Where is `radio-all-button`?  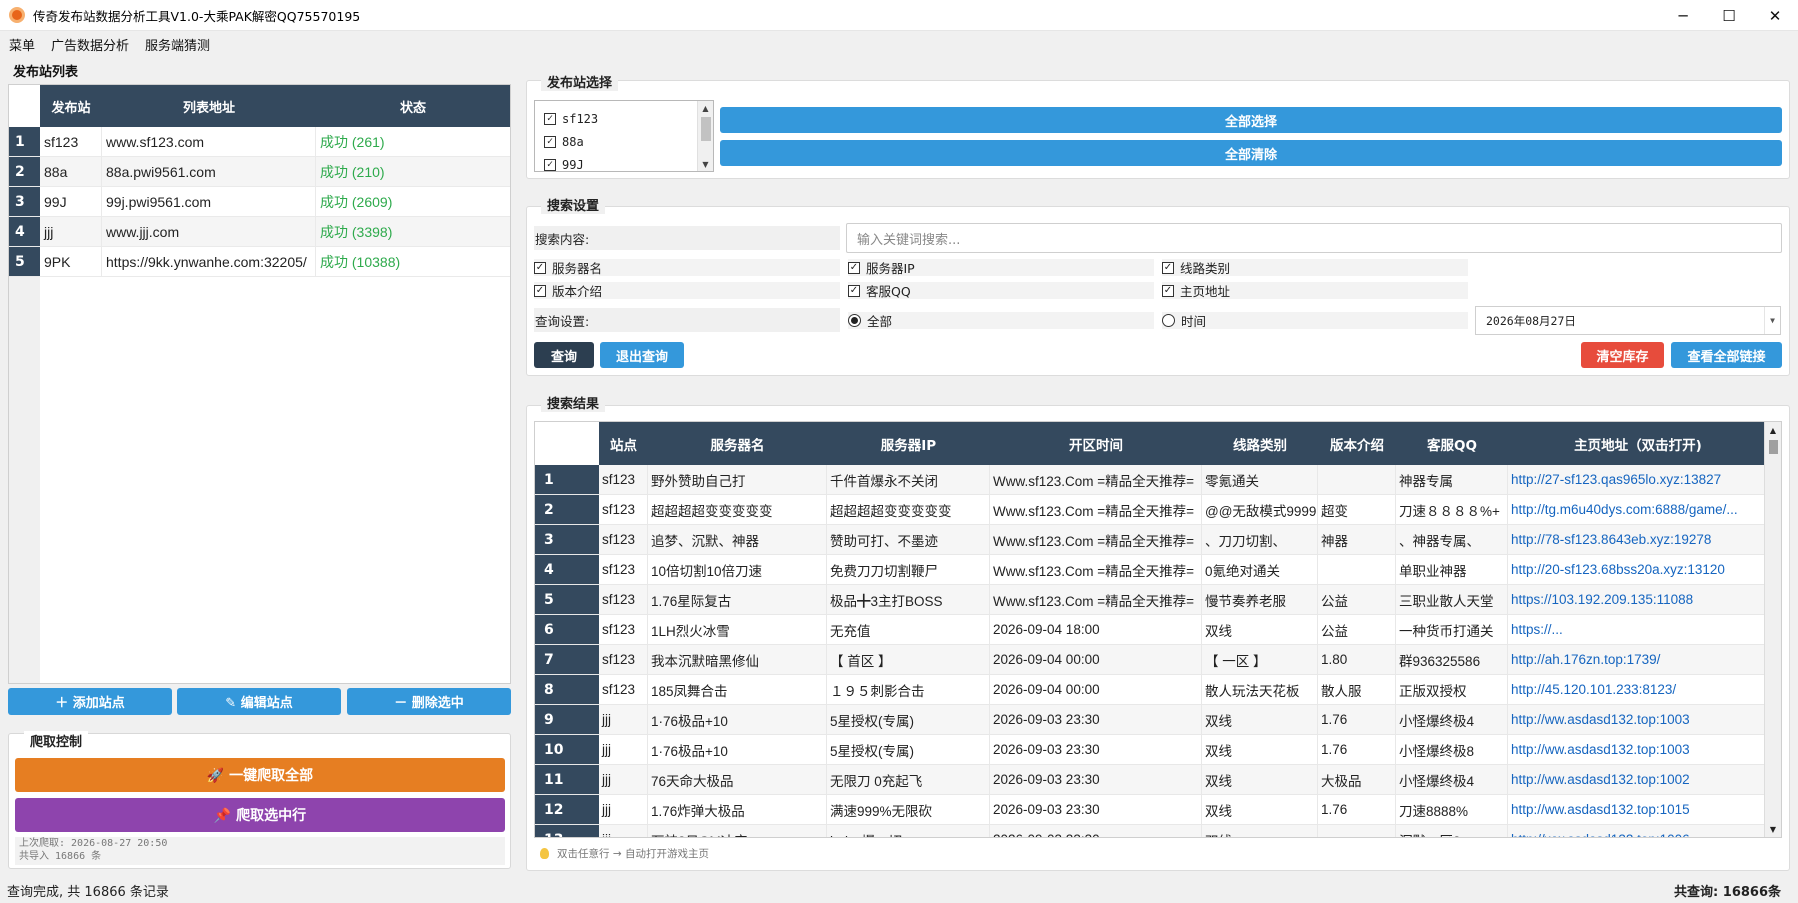 radio-all-button is located at coordinates (854, 320).